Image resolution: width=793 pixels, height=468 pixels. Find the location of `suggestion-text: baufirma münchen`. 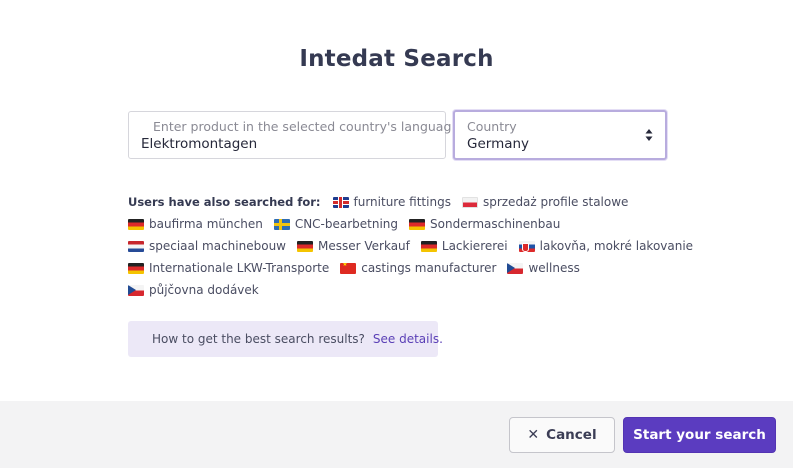

suggestion-text: baufirma münchen is located at coordinates (206, 224).